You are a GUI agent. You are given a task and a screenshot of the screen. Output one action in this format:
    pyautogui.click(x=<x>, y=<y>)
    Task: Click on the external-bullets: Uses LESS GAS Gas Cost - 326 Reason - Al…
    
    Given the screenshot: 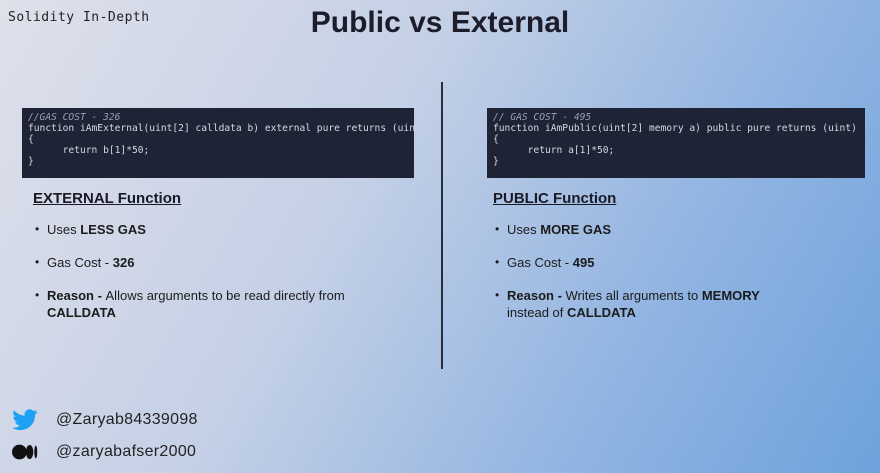 What is the action you would take?
    pyautogui.click(x=213, y=271)
    